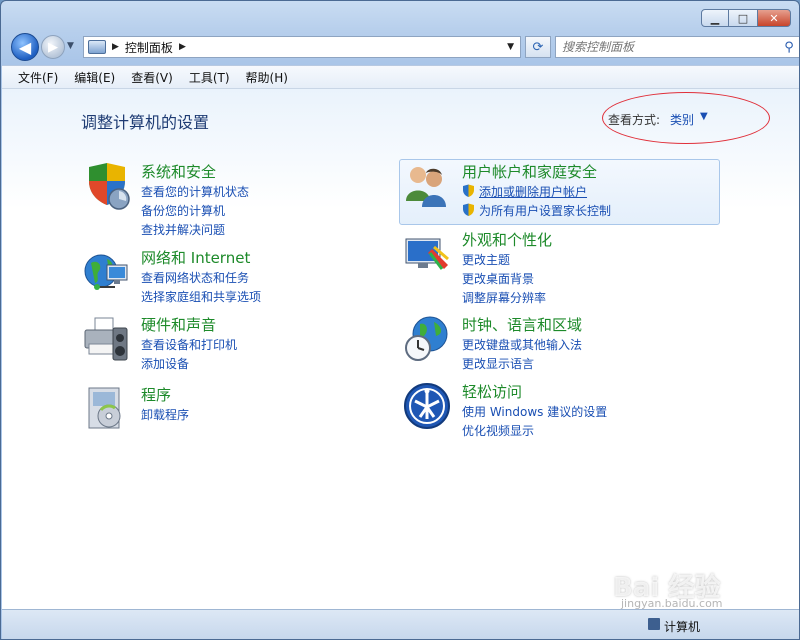 The image size is (800, 640). I want to click on category-title-system-security: 系统和安全, so click(178, 171).